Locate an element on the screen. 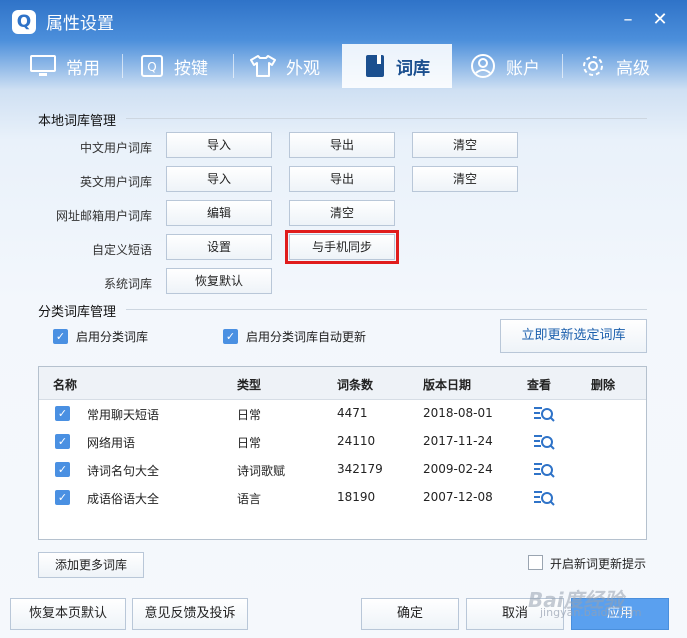 The image size is (687, 638). row-date: 2017-11-24 is located at coordinates (458, 441).